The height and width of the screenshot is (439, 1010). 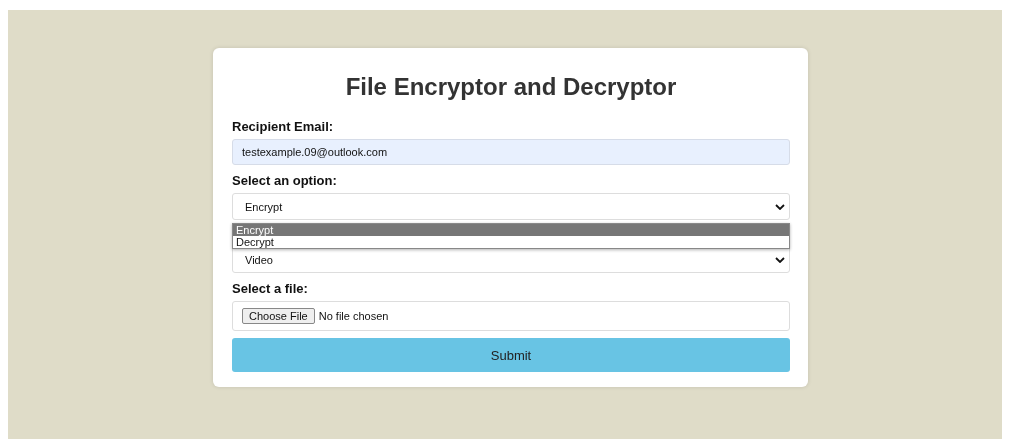 What do you see at coordinates (283, 126) in the screenshot?
I see `field-label: Recipient Email:` at bounding box center [283, 126].